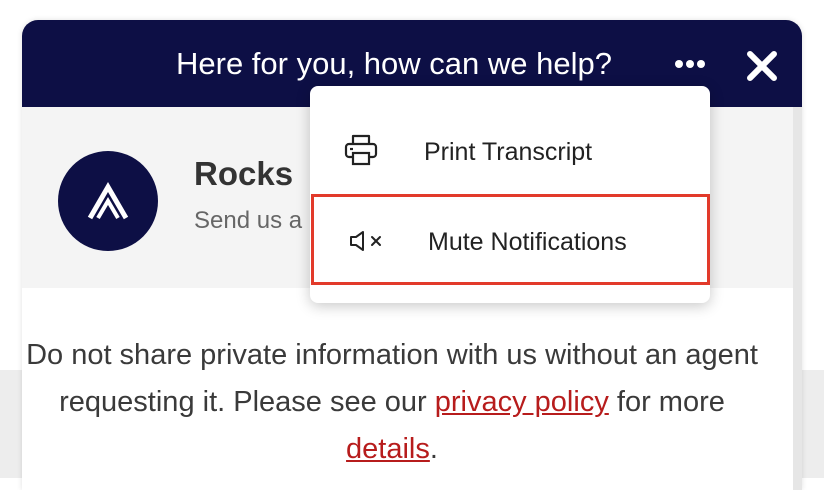  I want to click on brand-logo-icon, so click(108, 201).